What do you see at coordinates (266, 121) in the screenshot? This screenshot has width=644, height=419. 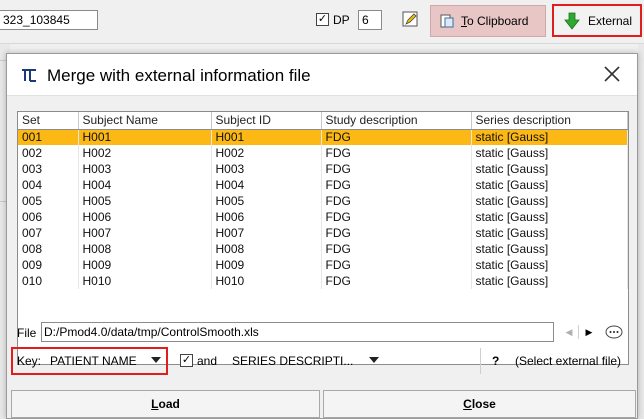 I see `column-header: Subject ID` at bounding box center [266, 121].